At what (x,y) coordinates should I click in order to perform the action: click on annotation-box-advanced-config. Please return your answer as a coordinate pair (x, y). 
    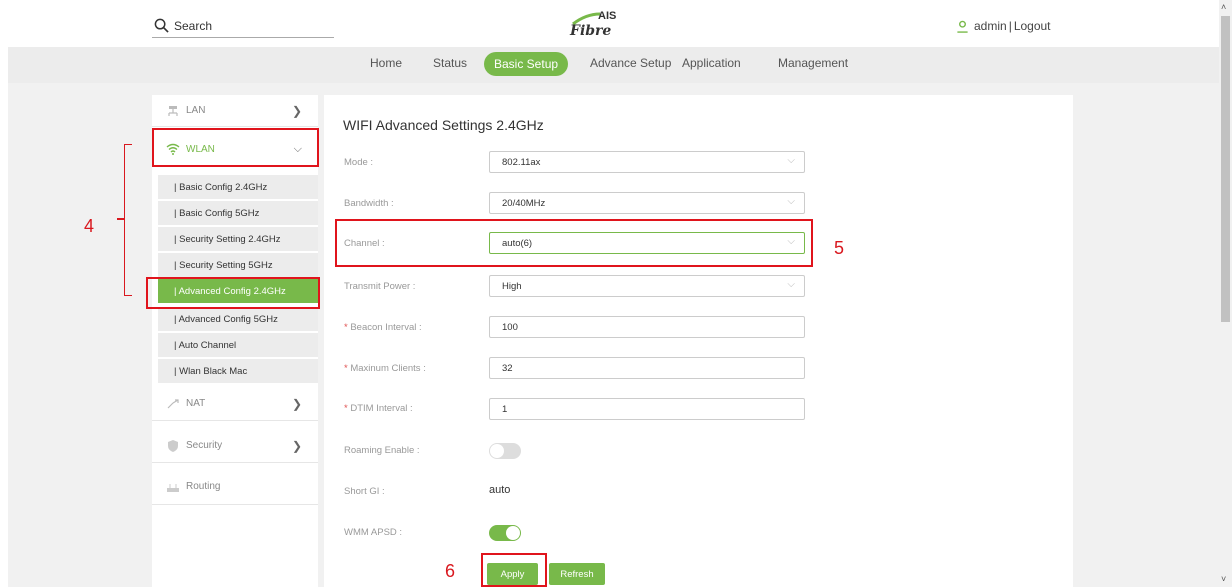
    Looking at the image, I should click on (233, 293).